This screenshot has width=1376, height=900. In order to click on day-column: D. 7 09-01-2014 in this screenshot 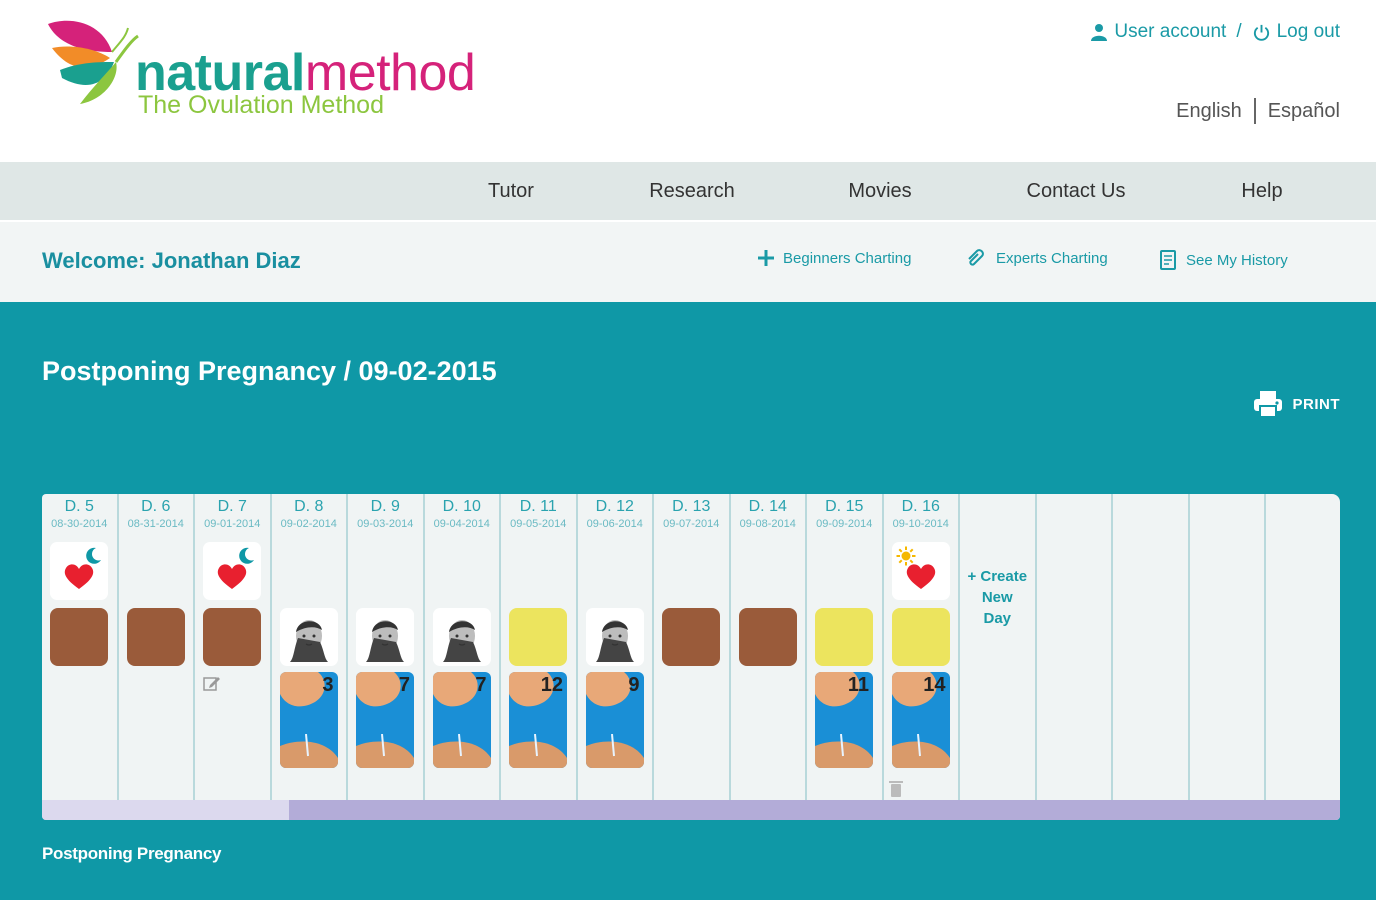, I will do `click(233, 647)`.